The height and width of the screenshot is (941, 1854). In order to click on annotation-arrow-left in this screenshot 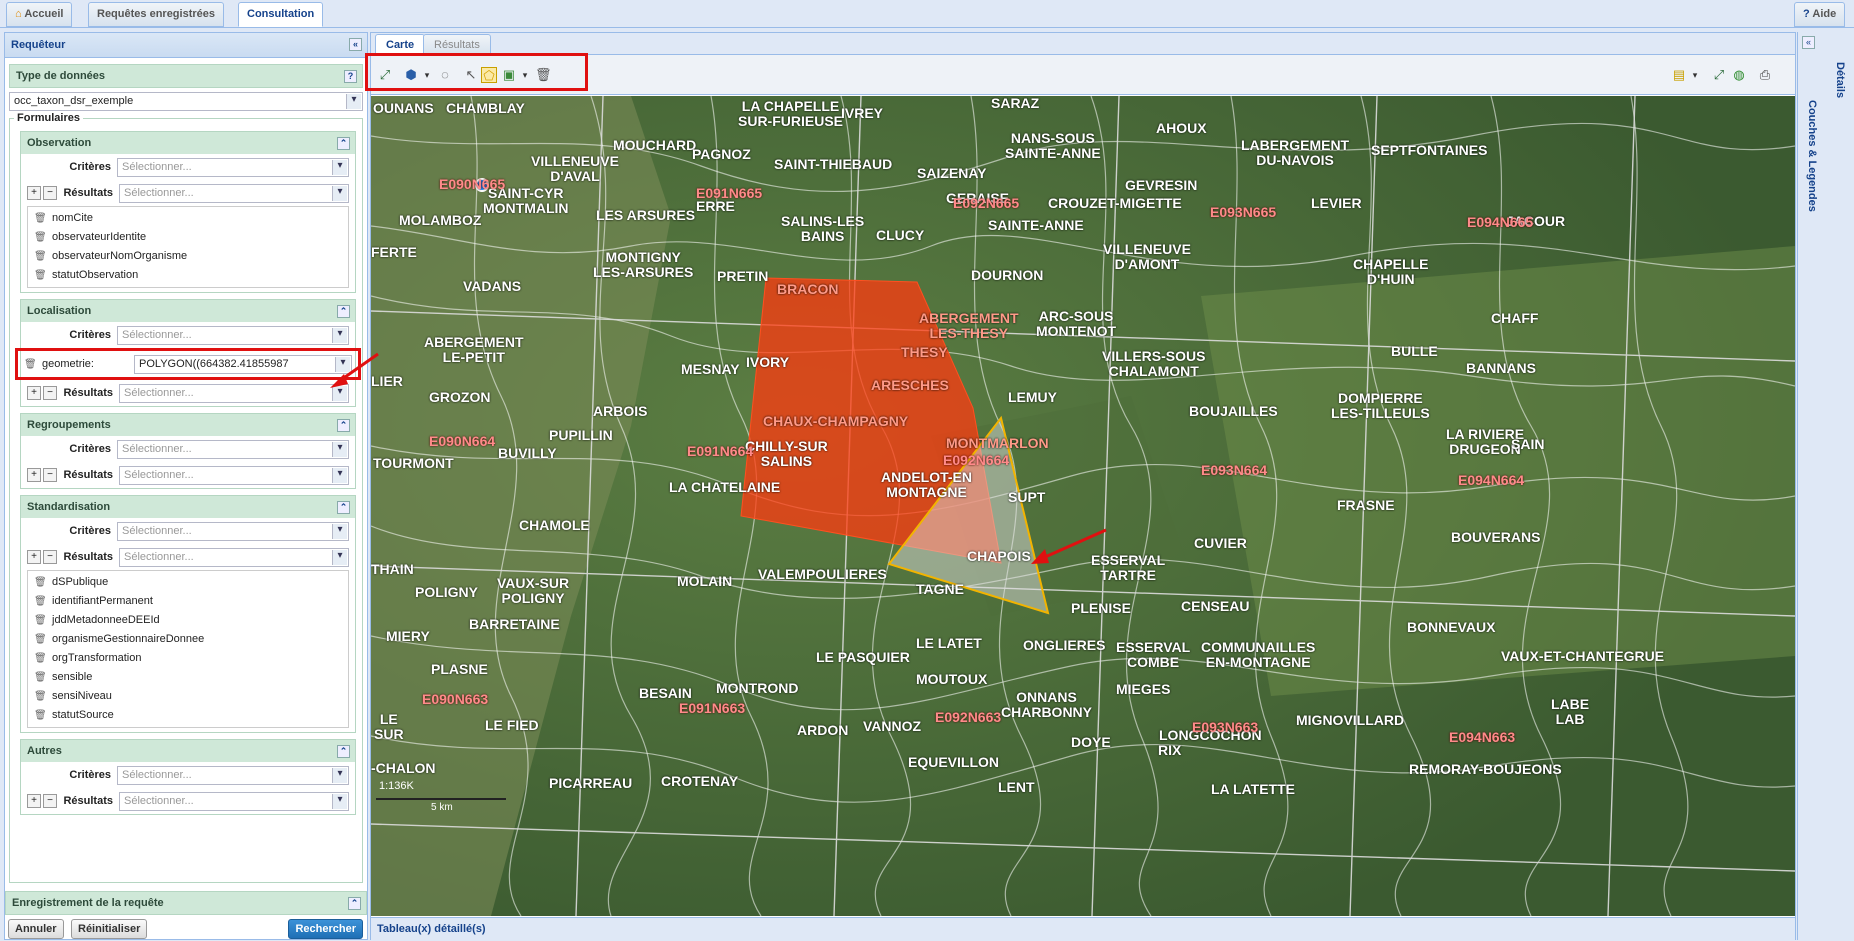, I will do `click(354, 370)`.